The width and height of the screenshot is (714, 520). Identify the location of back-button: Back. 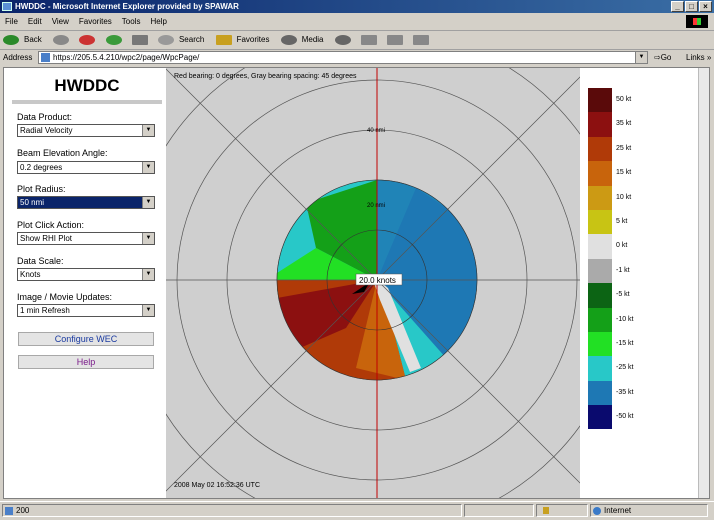
(24, 40).